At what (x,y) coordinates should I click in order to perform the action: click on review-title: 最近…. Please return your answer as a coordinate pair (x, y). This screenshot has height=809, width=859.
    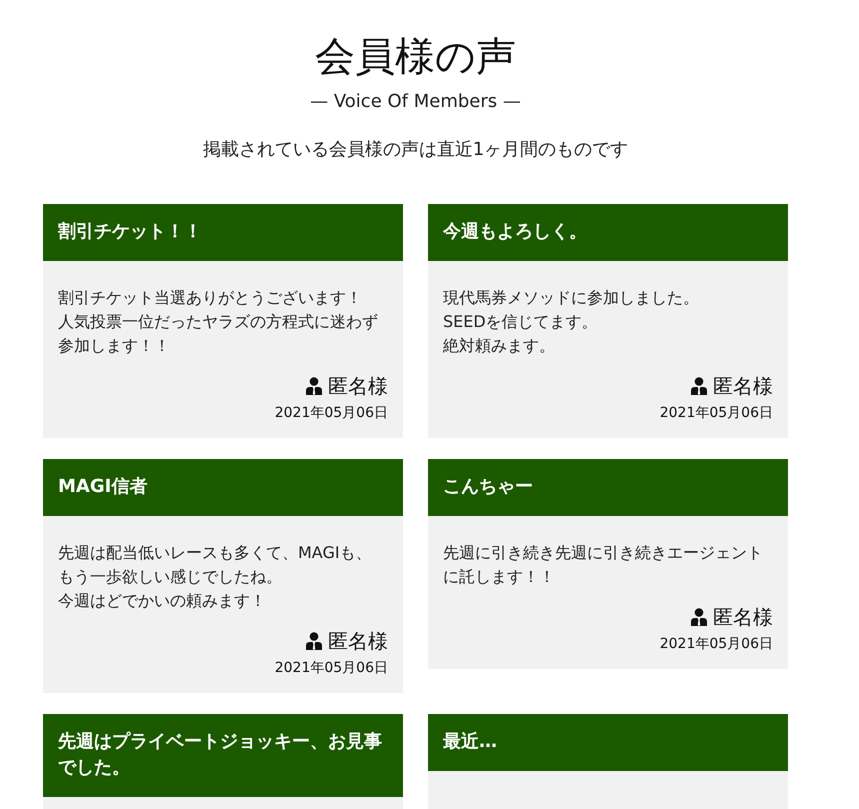
    Looking at the image, I should click on (608, 742).